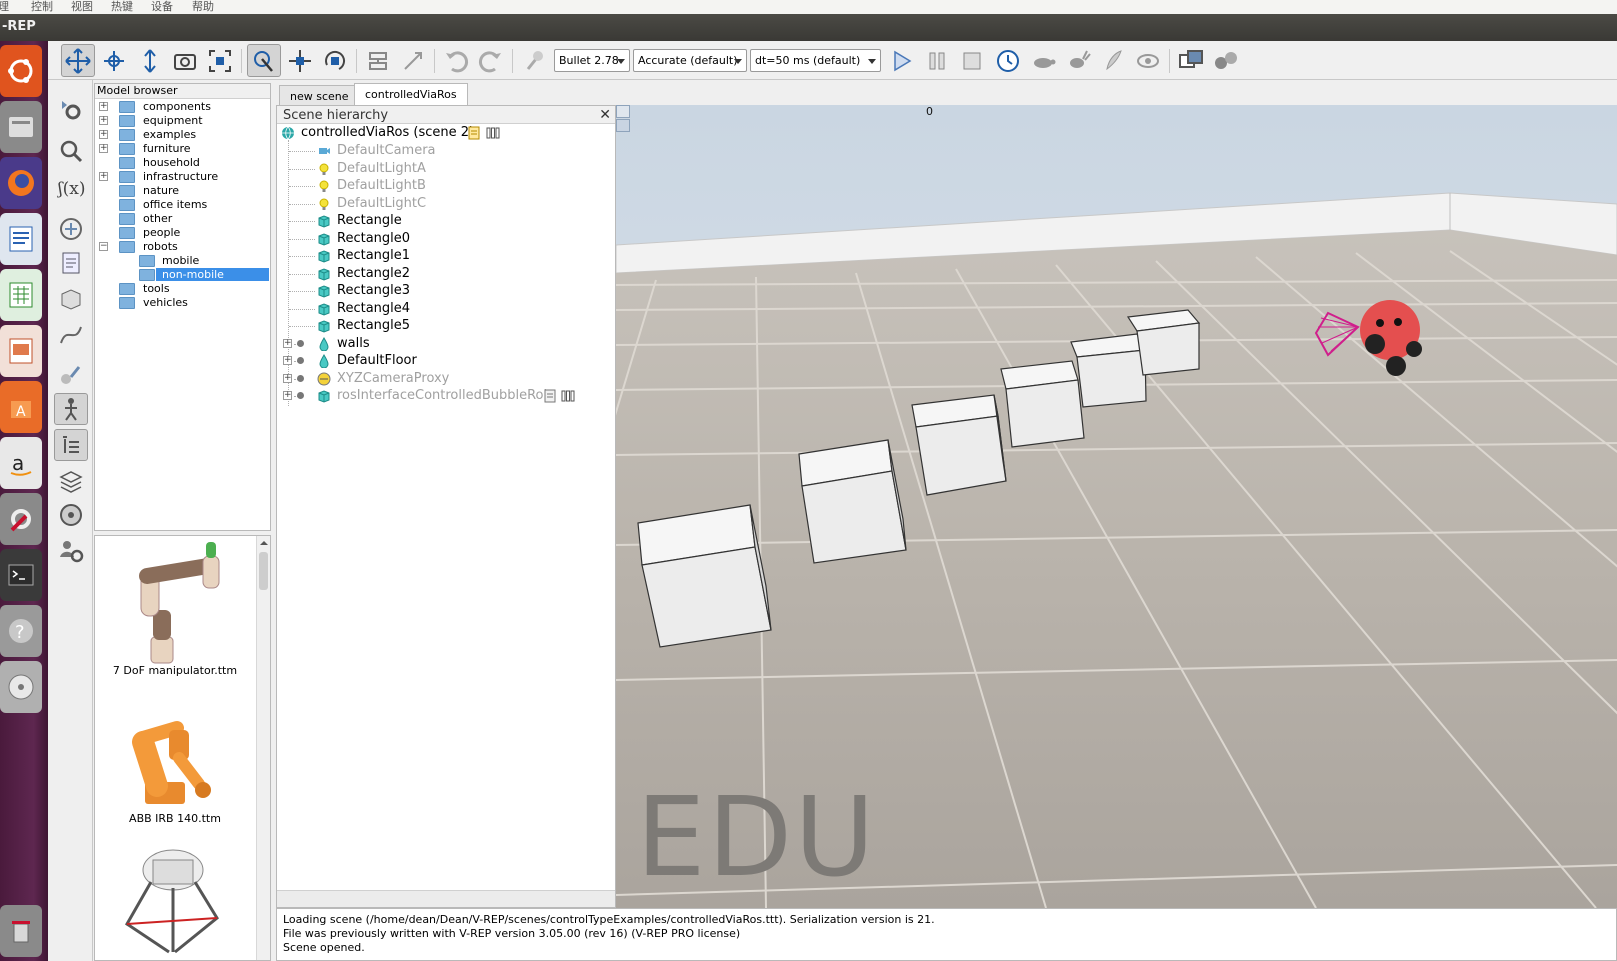 The height and width of the screenshot is (961, 1617). I want to click on menu-item-devices: 设备, so click(162, 7).